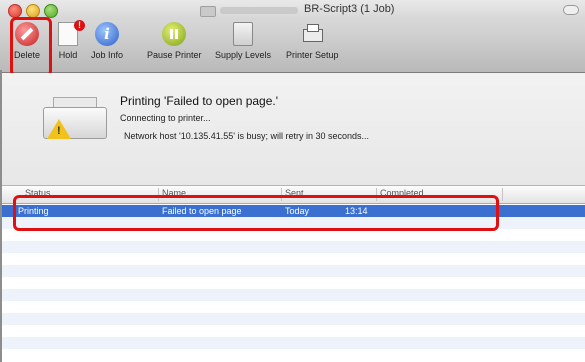 This screenshot has height=362, width=585. I want to click on close-window-button, so click(15, 11).